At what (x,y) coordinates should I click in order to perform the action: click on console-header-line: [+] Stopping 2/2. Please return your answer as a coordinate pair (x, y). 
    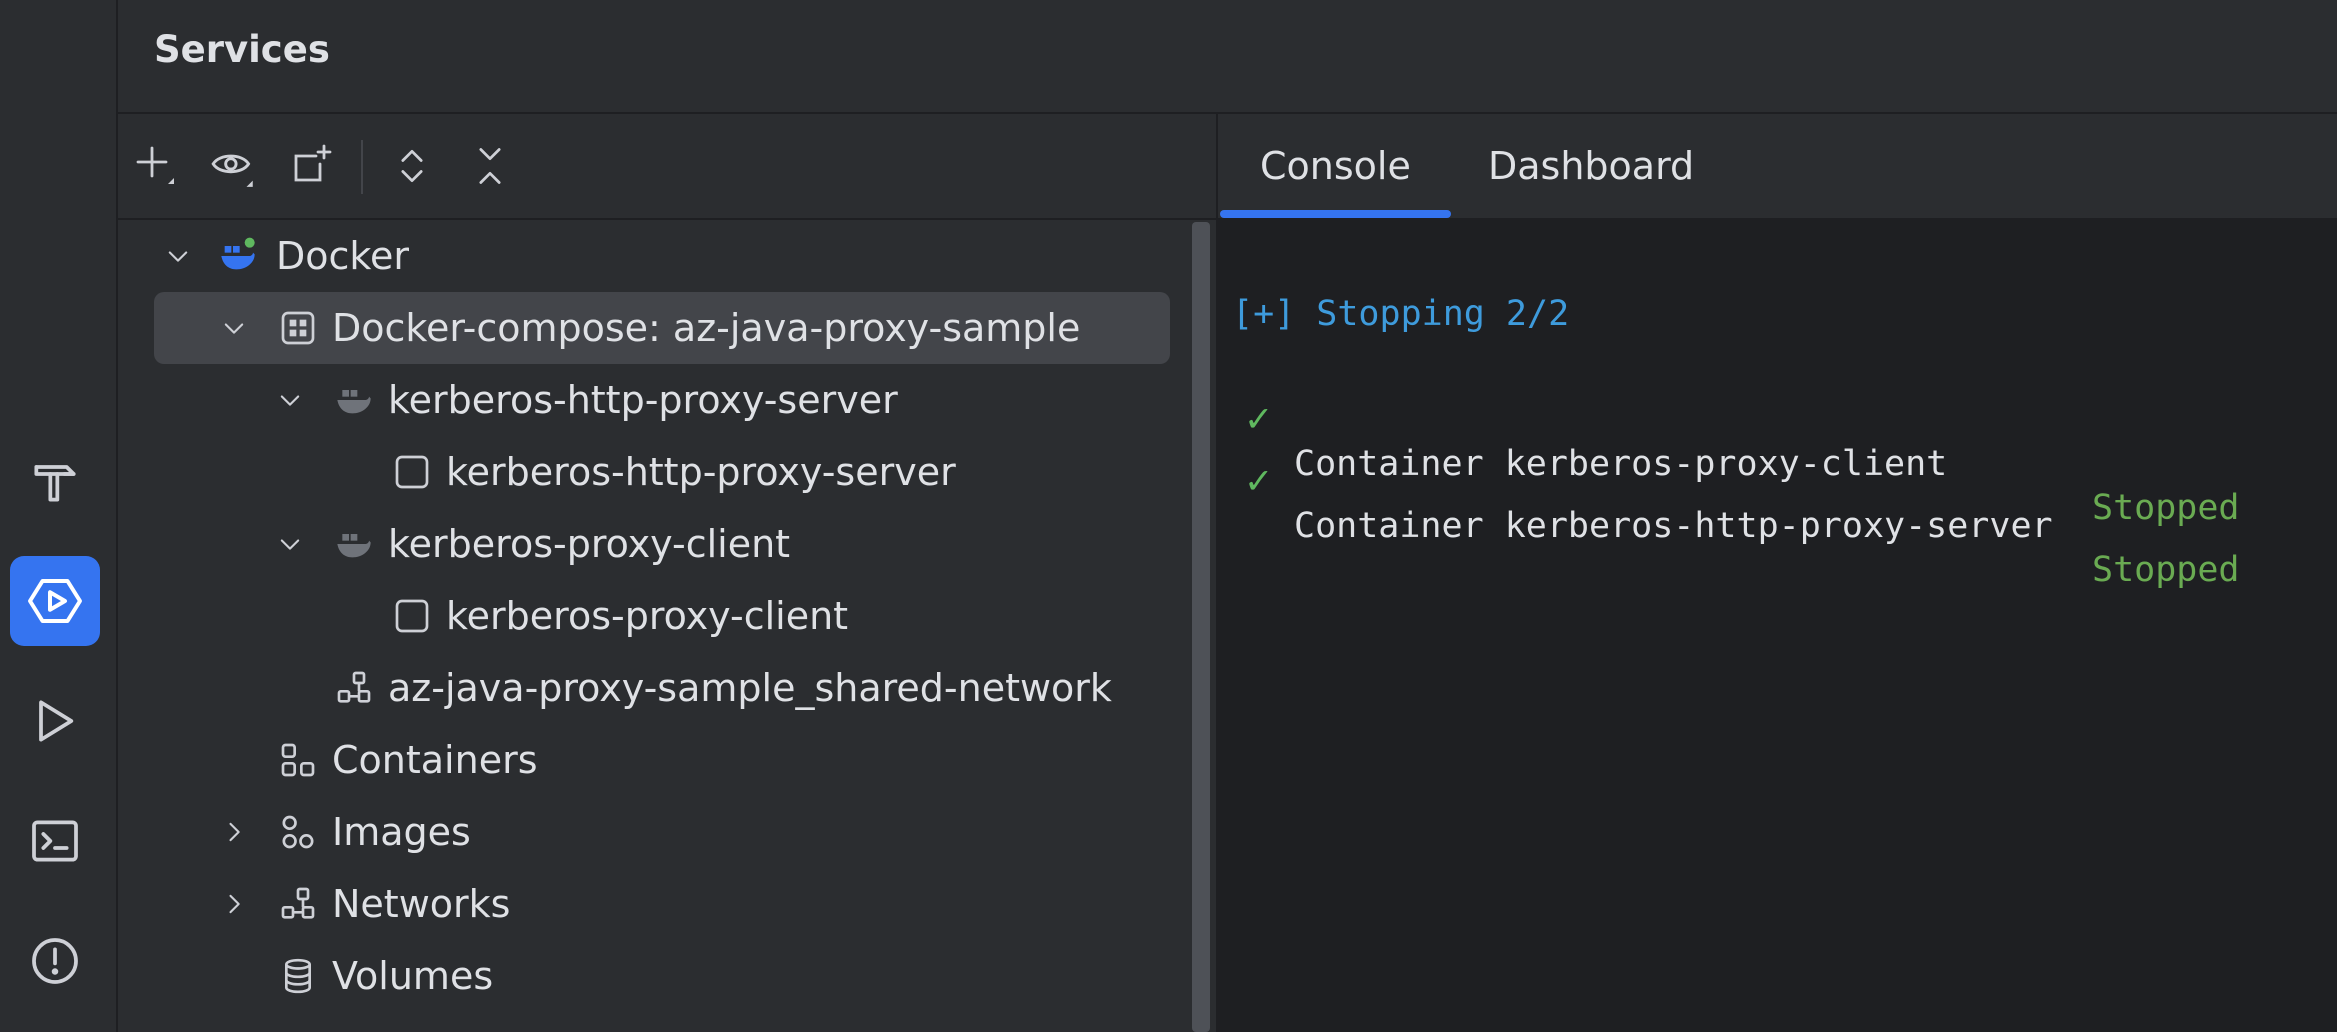
    Looking at the image, I should click on (1401, 314).